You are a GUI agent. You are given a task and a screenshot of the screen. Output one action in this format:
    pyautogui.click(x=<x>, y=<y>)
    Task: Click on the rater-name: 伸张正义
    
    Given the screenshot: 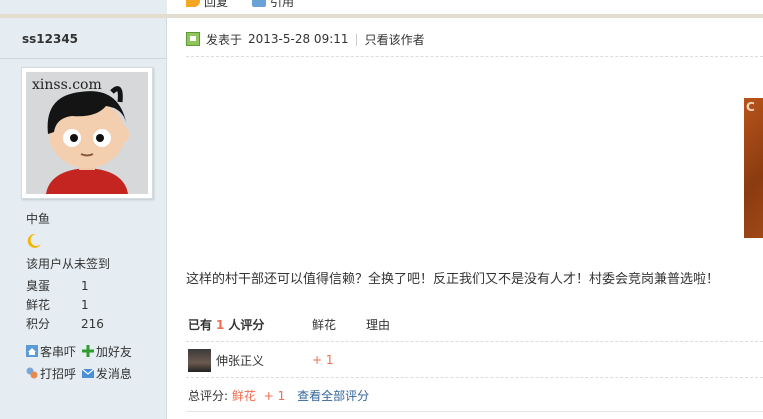 What is the action you would take?
    pyautogui.click(x=240, y=360)
    